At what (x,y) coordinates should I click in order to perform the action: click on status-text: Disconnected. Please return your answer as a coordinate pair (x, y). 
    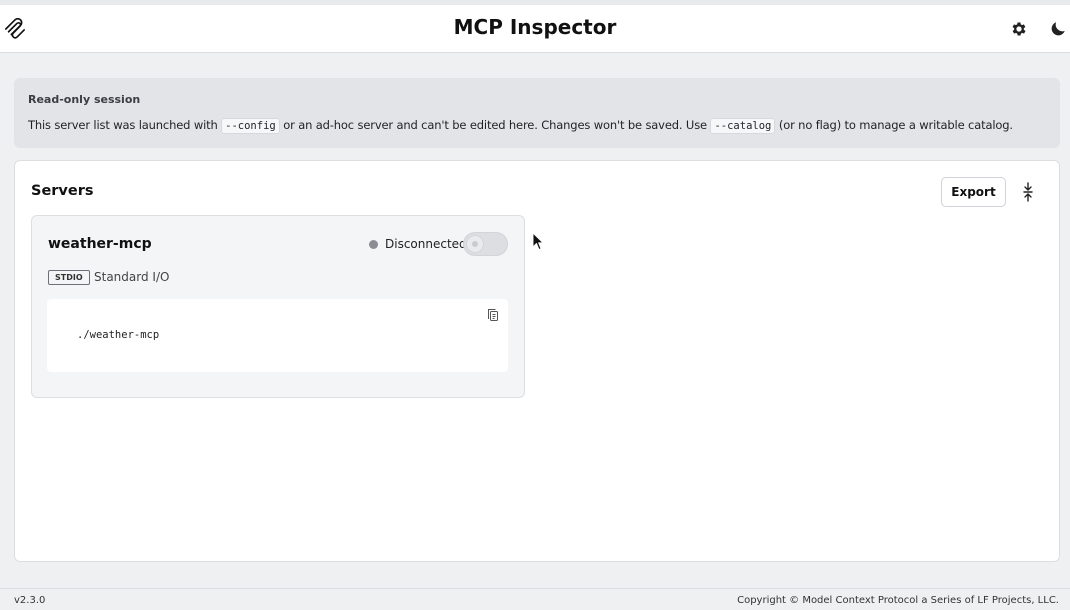
    Looking at the image, I should click on (426, 244).